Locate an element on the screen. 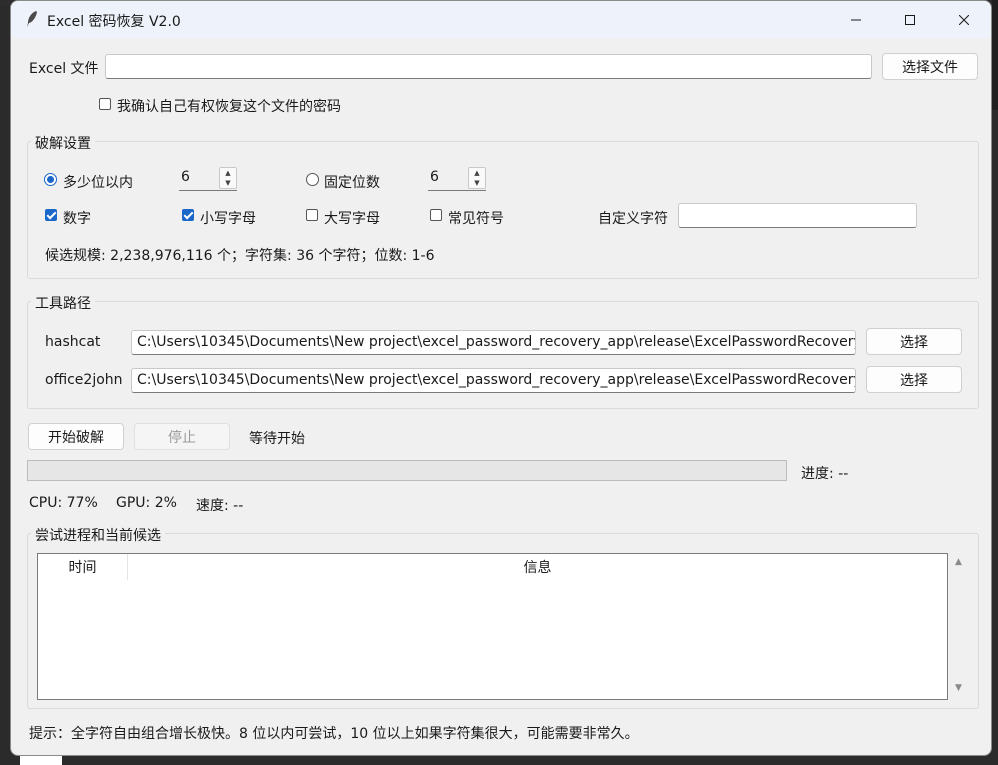 The height and width of the screenshot is (765, 998). status-text: 等待开始 is located at coordinates (277, 439).